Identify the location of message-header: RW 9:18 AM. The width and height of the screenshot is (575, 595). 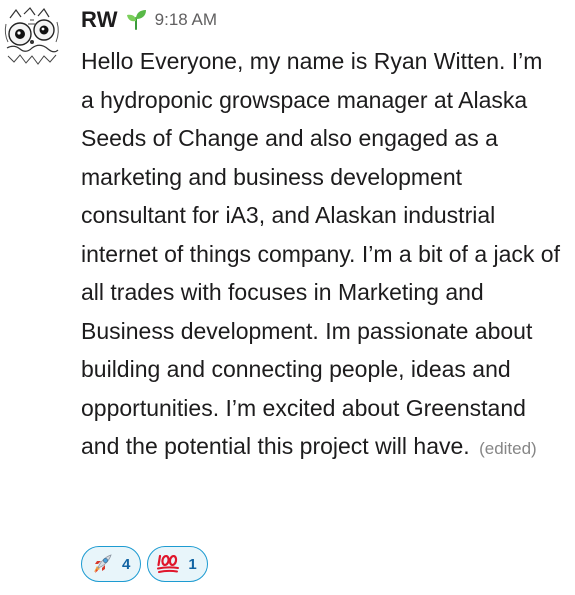
(321, 20).